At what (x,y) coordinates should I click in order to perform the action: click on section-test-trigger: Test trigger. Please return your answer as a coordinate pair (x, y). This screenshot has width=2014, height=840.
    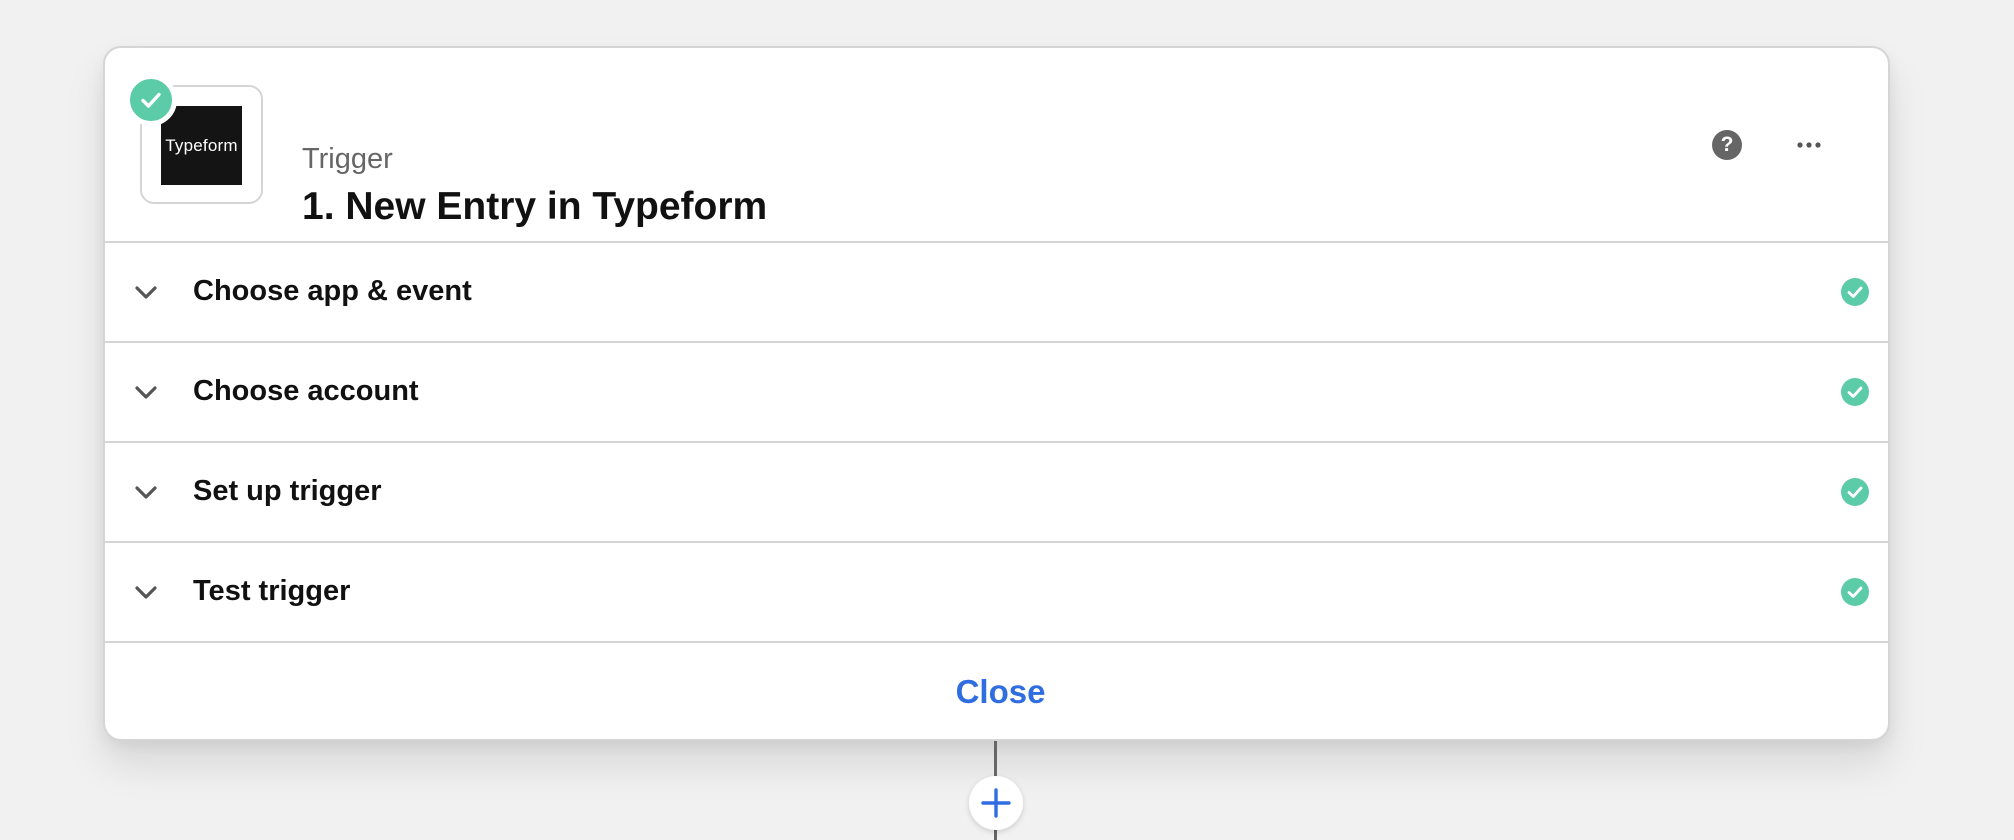
    Looking at the image, I should click on (996, 593).